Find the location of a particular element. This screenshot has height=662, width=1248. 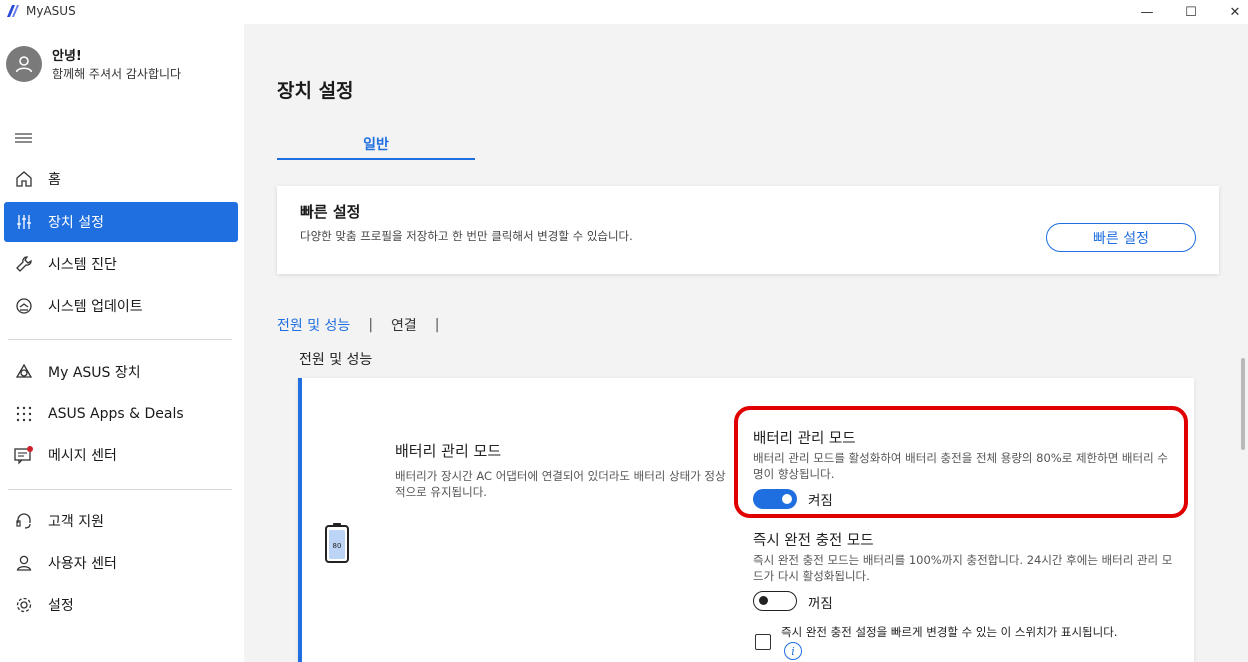

update-icon is located at coordinates (24, 306).